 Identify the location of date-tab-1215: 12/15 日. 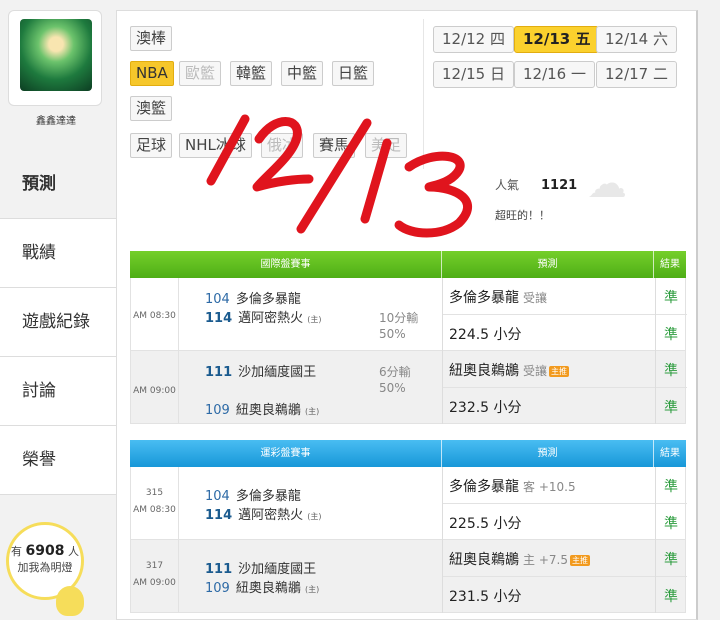
(474, 74).